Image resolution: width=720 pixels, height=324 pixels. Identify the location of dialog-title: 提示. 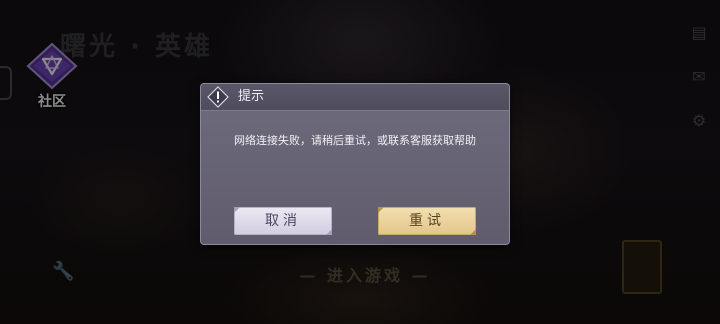
(251, 96).